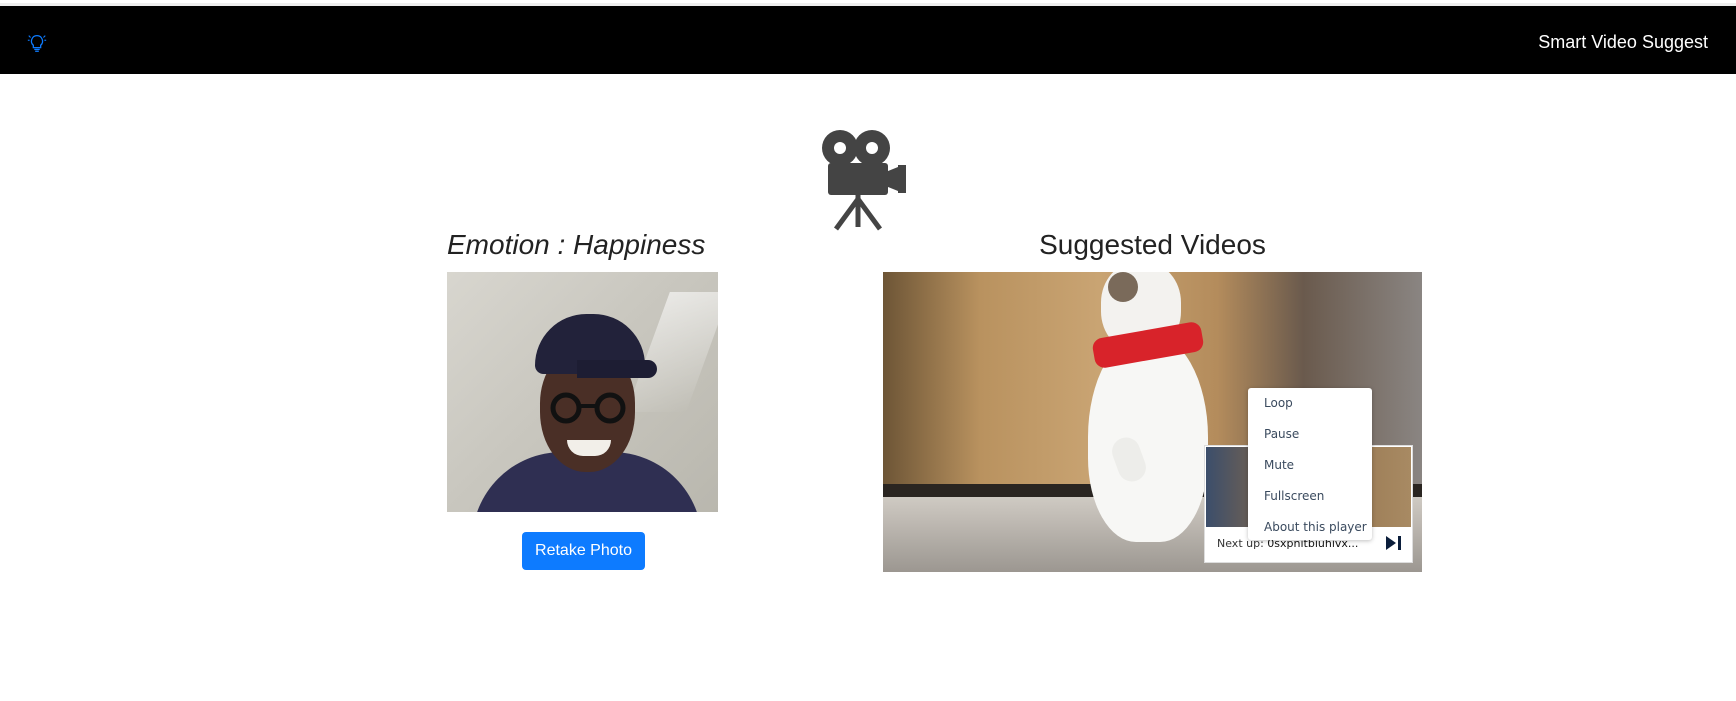  Describe the element at coordinates (1310, 434) in the screenshot. I see `menu-item-pause: Pause` at that location.